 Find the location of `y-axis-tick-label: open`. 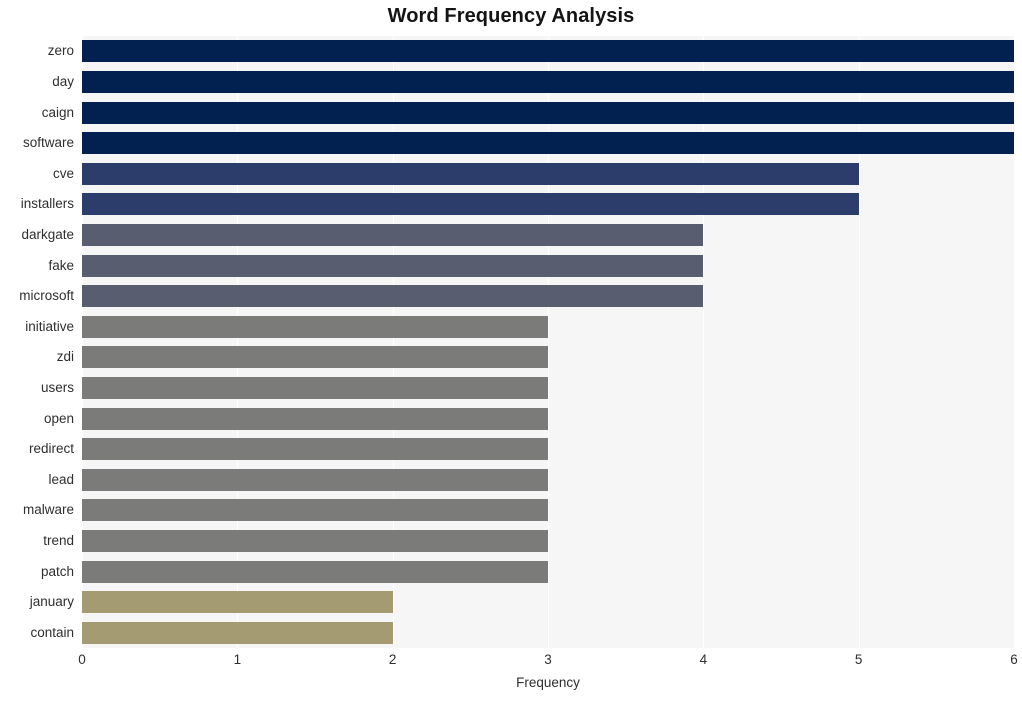

y-axis-tick-label: open is located at coordinates (58, 418).